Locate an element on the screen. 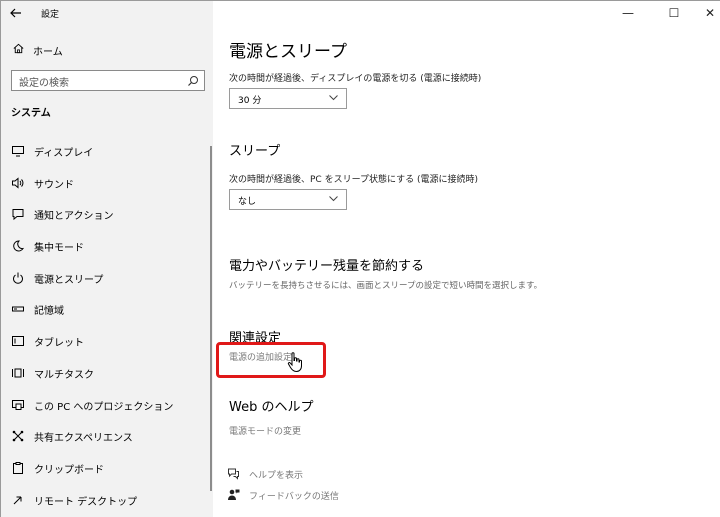  home-icon is located at coordinates (18, 48).